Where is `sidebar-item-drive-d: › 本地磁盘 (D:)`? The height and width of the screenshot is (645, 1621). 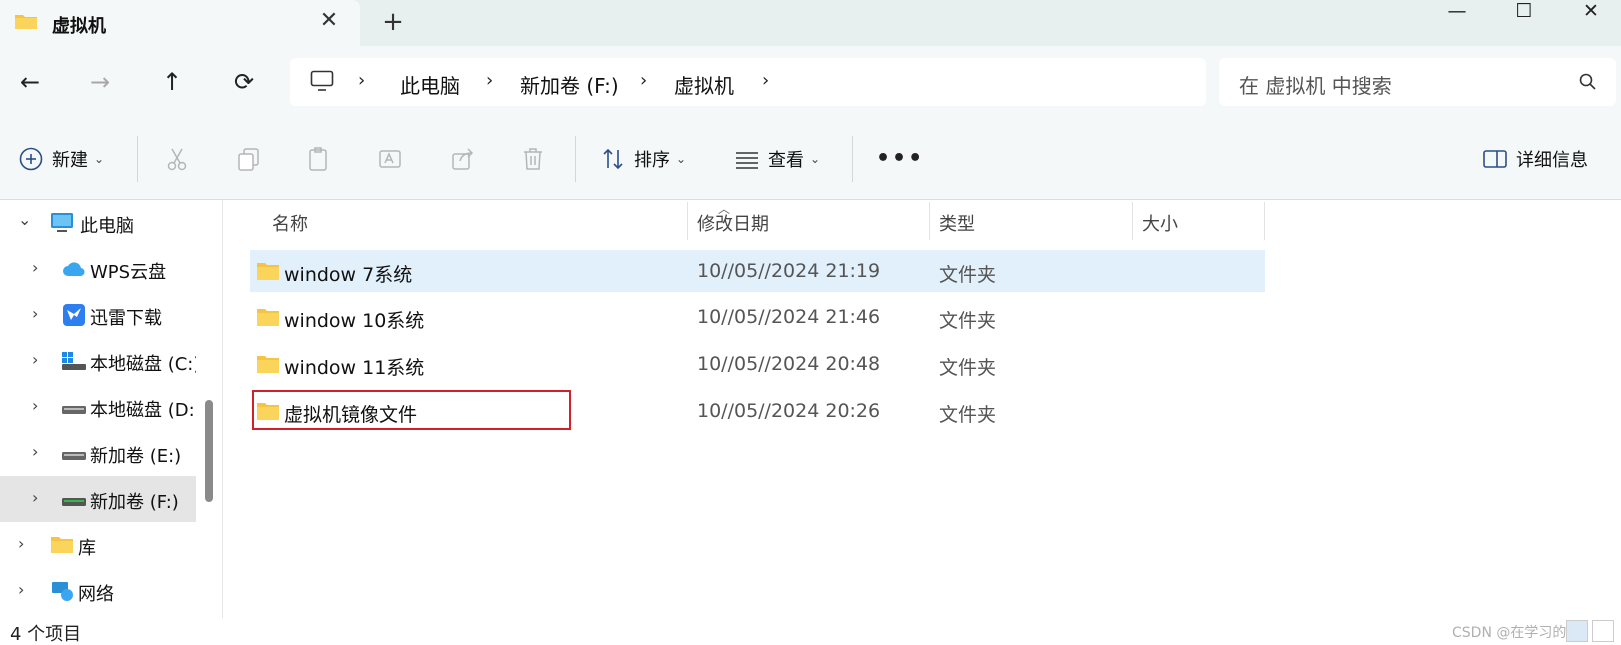
sidebar-item-drive-d: › 本地磁盘 (D:) is located at coordinates (98, 407).